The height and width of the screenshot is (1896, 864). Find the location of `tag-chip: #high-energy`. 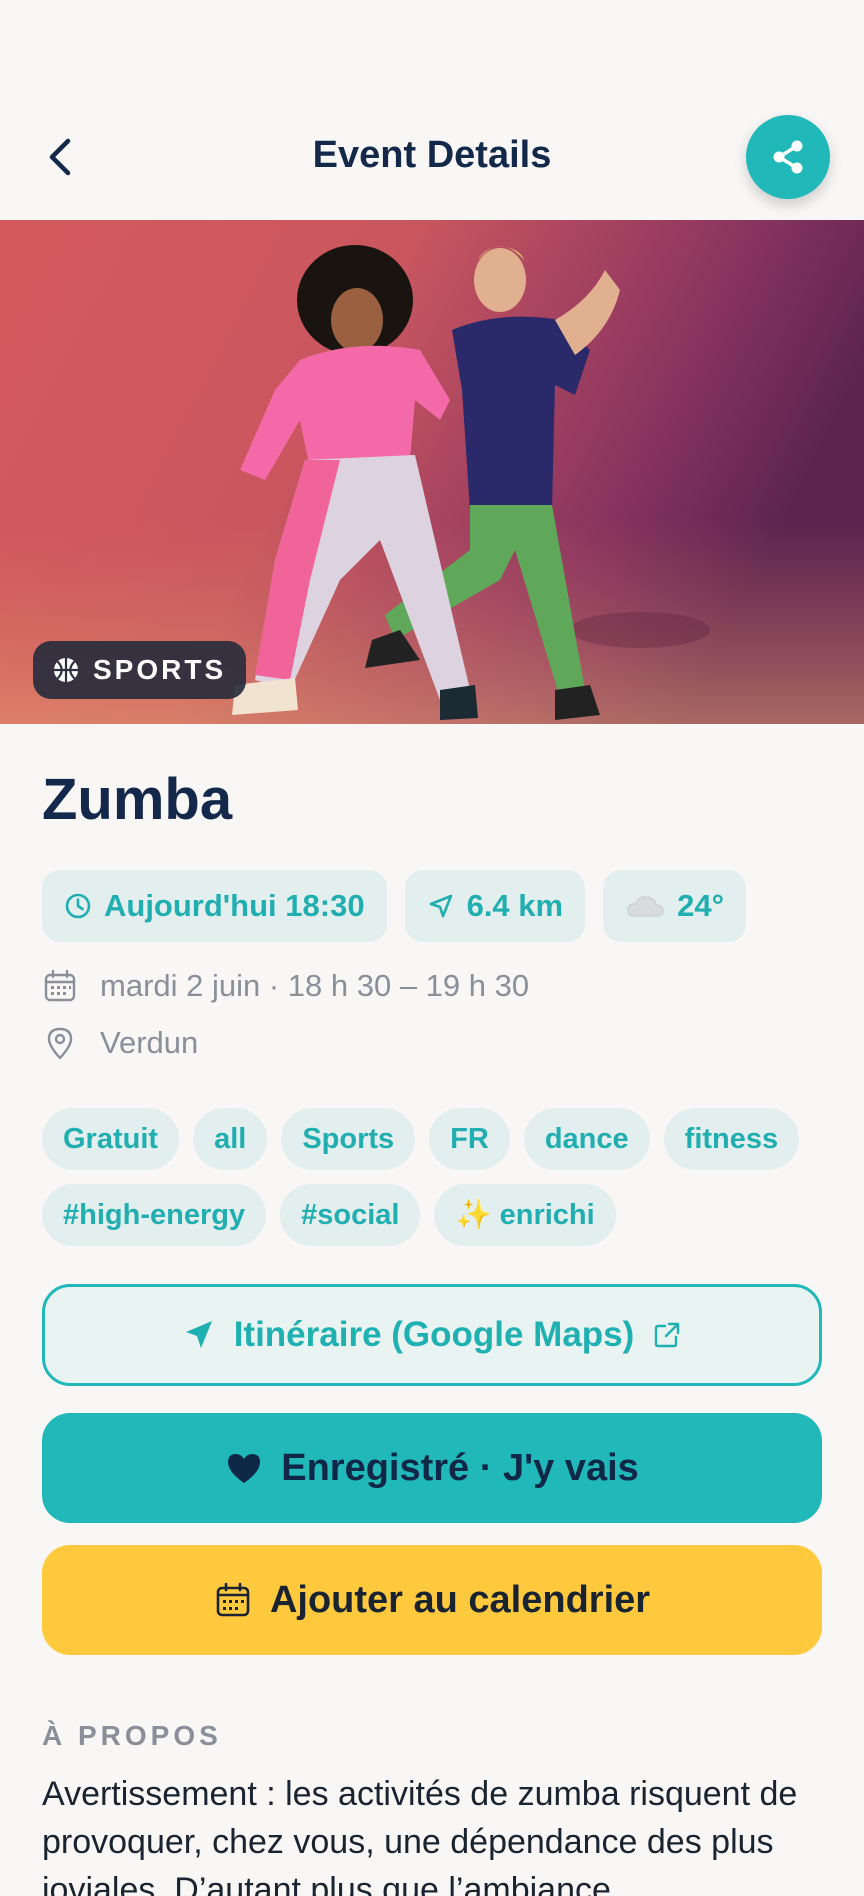

tag-chip: #high-energy is located at coordinates (154, 1215).